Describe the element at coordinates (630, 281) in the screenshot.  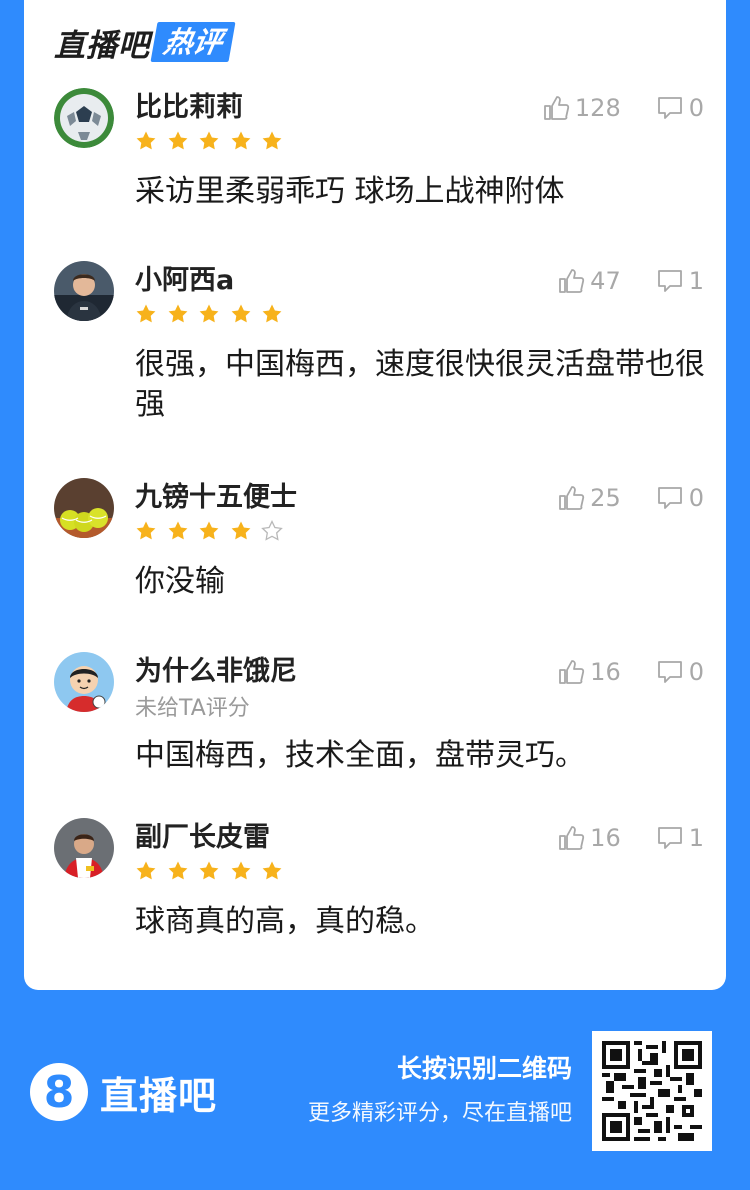
I see `comment-actions: 47 1` at that location.